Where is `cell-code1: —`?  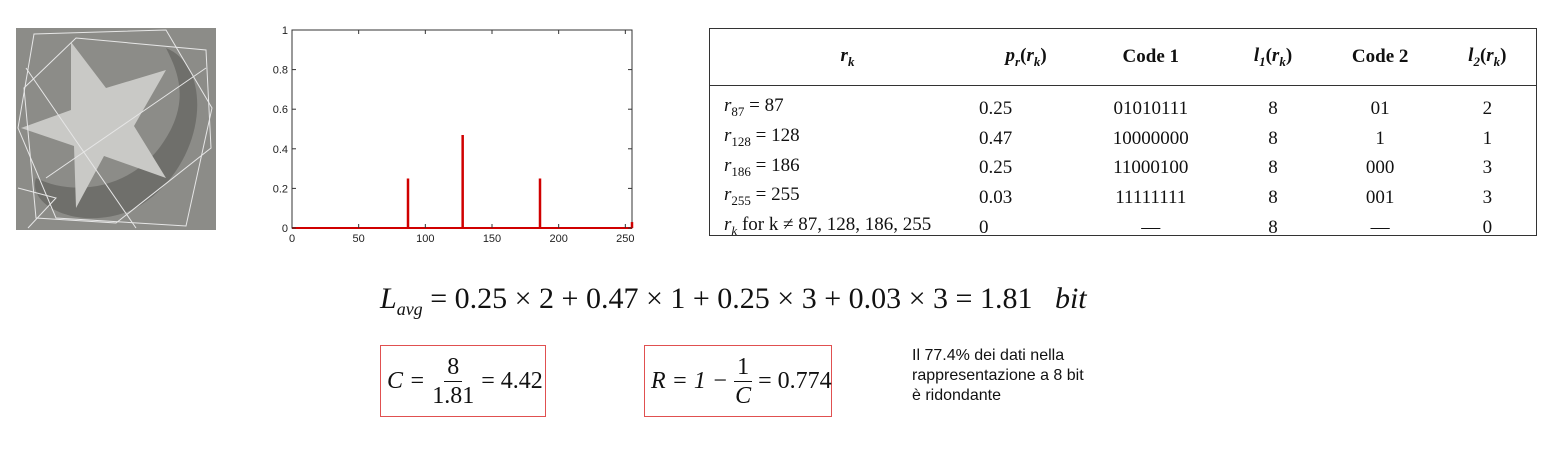 cell-code1: — is located at coordinates (1151, 228).